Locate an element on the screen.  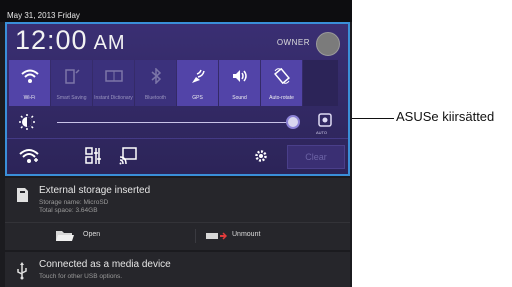
tile-auto-rotate: Auto-rotate is located at coordinates (281, 83).